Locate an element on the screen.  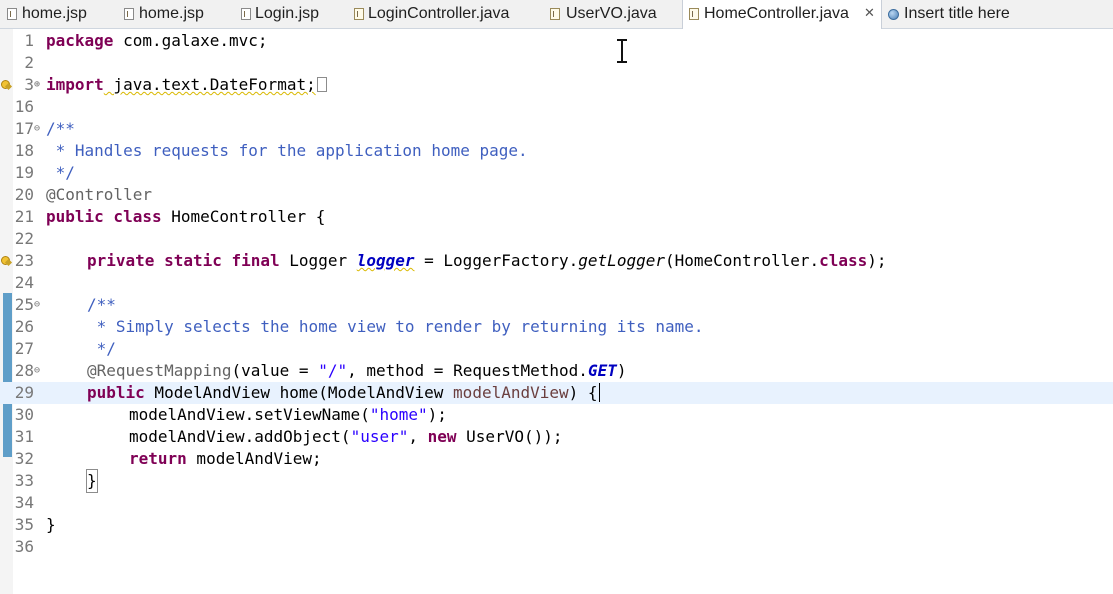
line-number: 21 is located at coordinates (24, 216).